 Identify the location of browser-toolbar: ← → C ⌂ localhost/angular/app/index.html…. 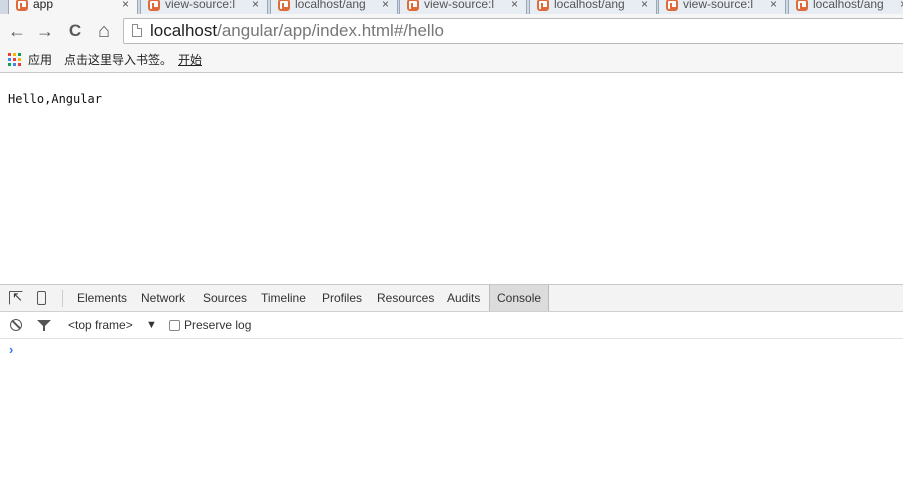
(451, 31).